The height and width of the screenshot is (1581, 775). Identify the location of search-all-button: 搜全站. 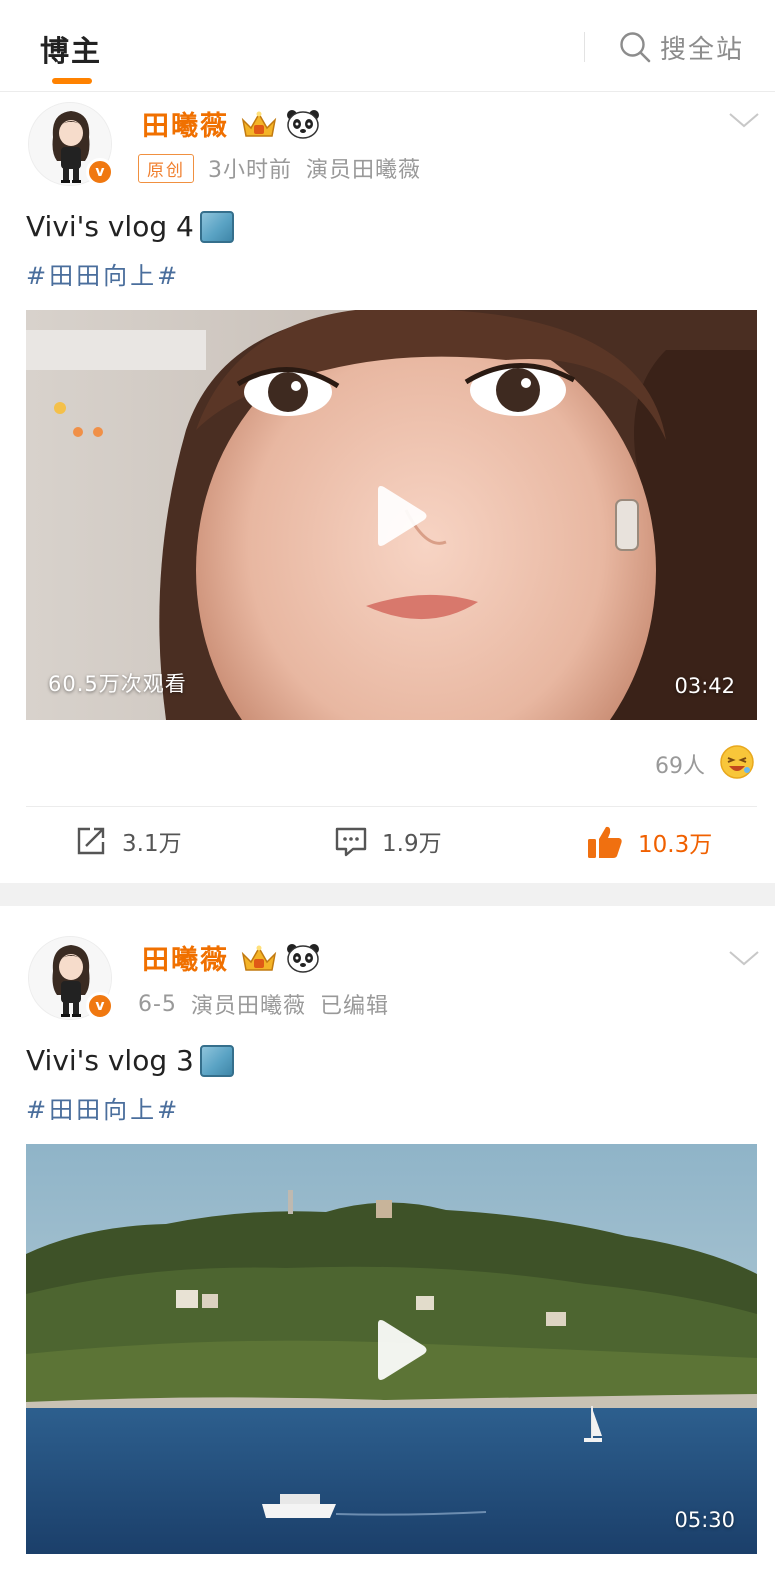
(681, 47).